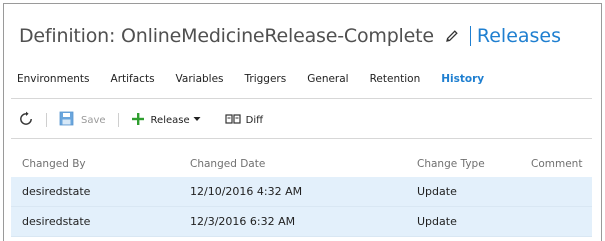 This screenshot has width=605, height=241. Describe the element at coordinates (327, 79) in the screenshot. I see `tab-general: General` at that location.